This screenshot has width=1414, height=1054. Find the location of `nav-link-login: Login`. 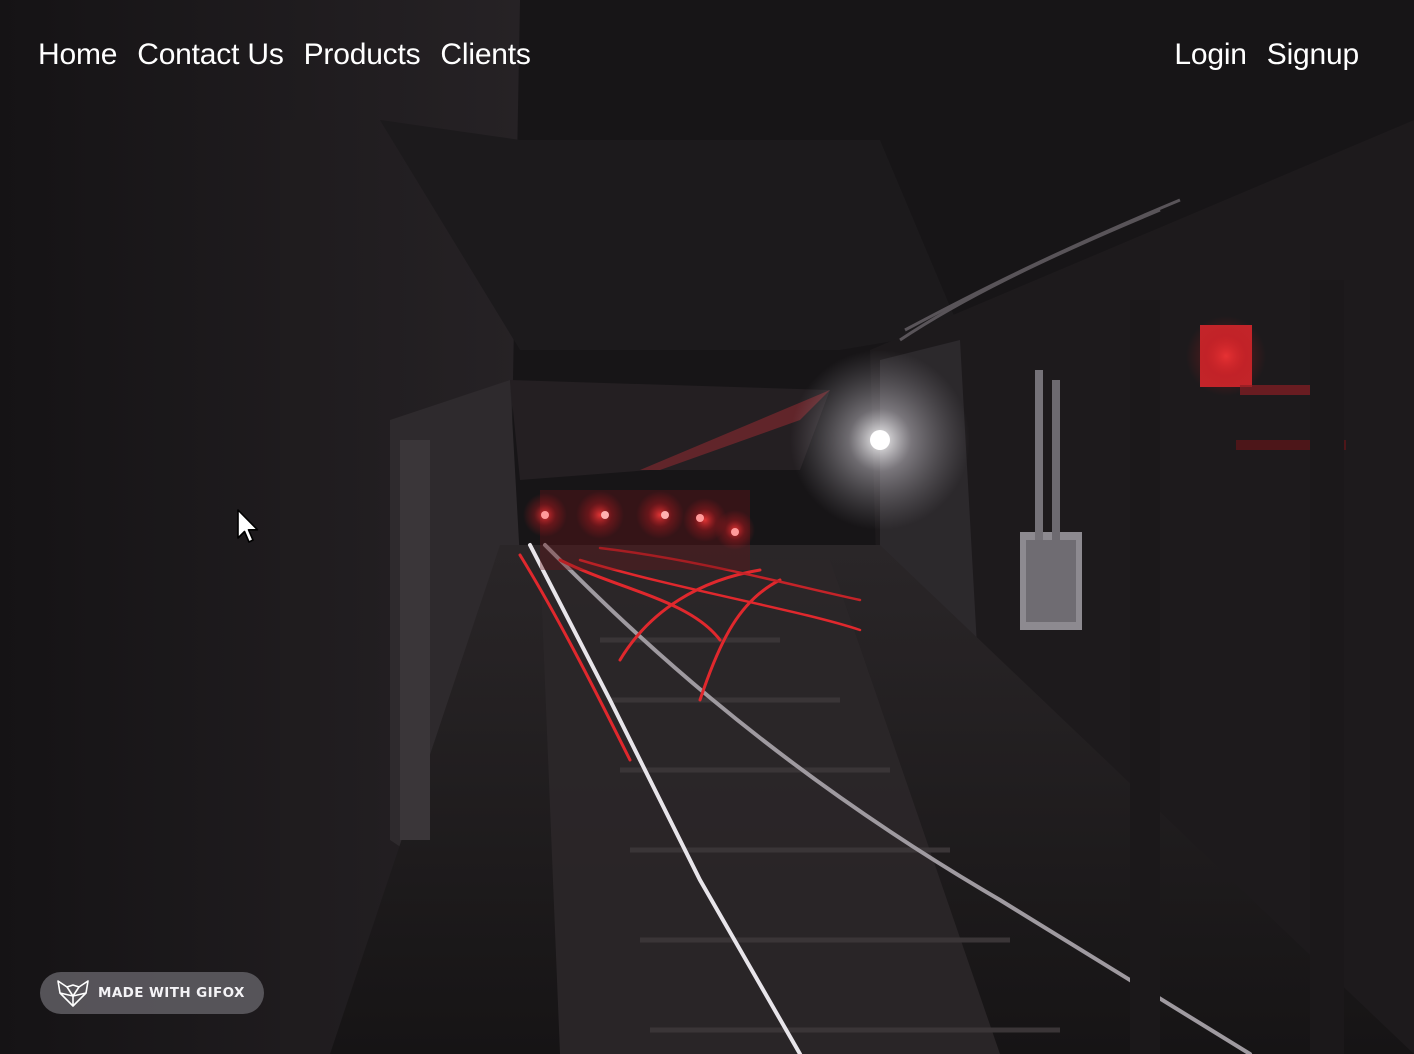

nav-link-login: Login is located at coordinates (1210, 55).